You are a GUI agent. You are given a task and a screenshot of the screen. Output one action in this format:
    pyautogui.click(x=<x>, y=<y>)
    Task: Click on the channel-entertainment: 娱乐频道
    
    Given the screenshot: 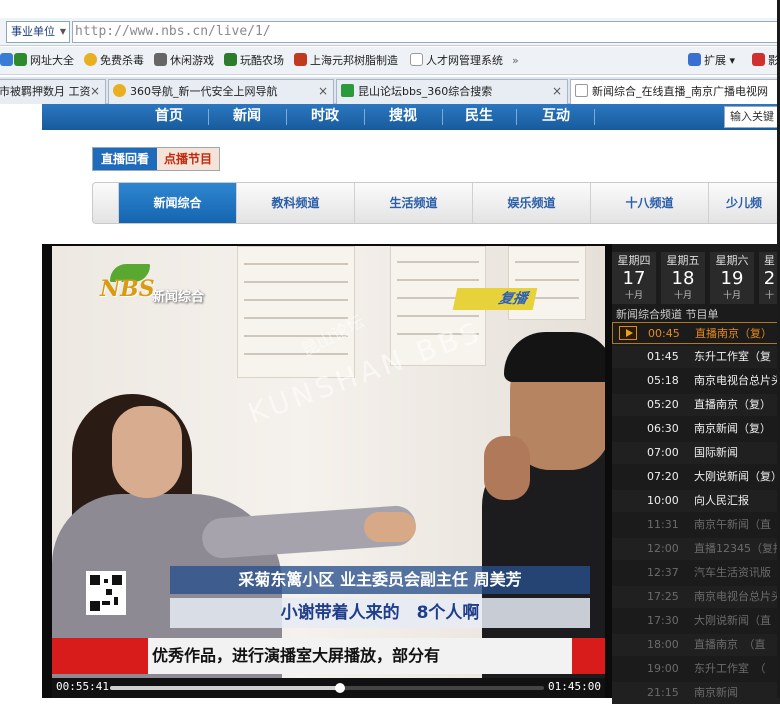 What is the action you would take?
    pyautogui.click(x=532, y=203)
    